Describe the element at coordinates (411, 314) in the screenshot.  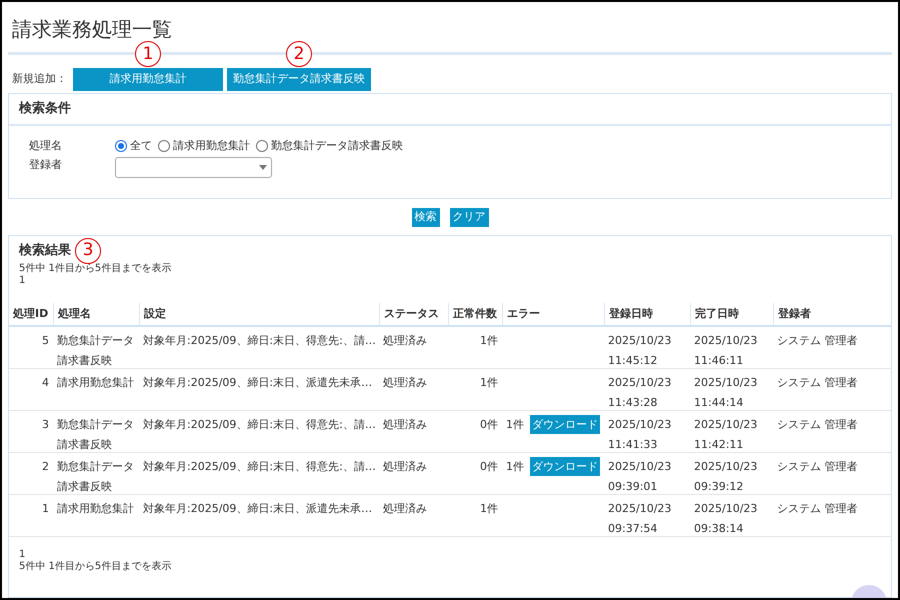
I see `column-header: ステータス` at that location.